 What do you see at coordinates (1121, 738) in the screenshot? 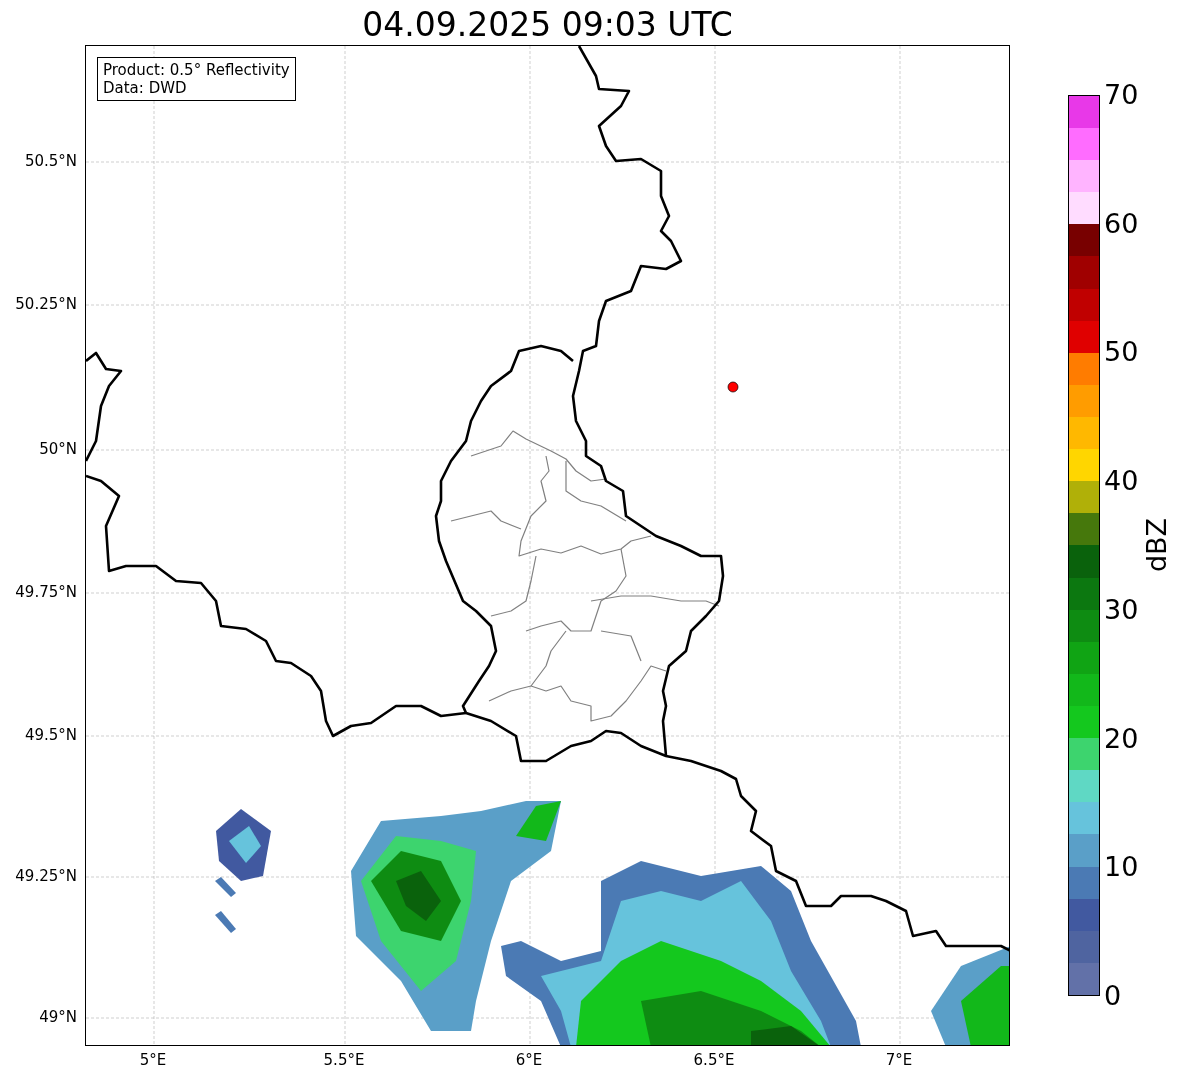
I see `colorbar-tick-label: 20` at bounding box center [1121, 738].